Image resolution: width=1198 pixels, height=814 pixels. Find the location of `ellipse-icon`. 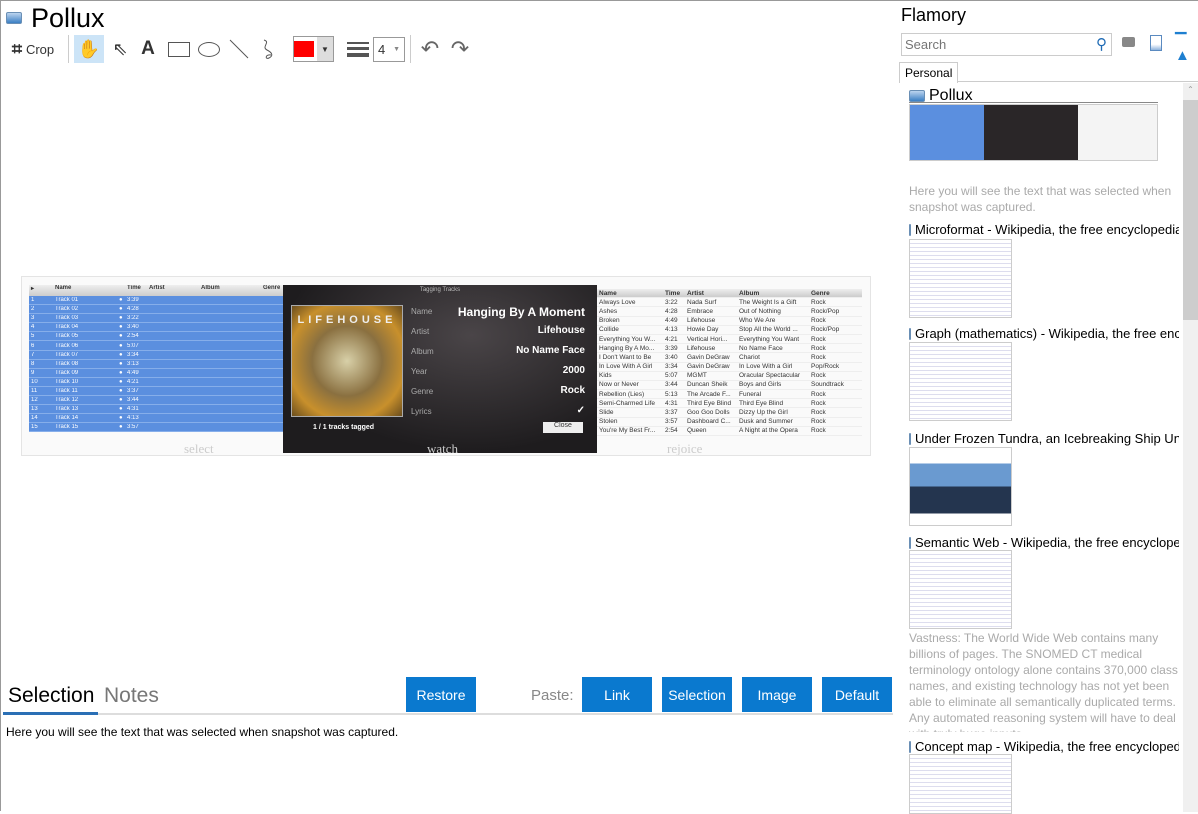

ellipse-icon is located at coordinates (209, 49).